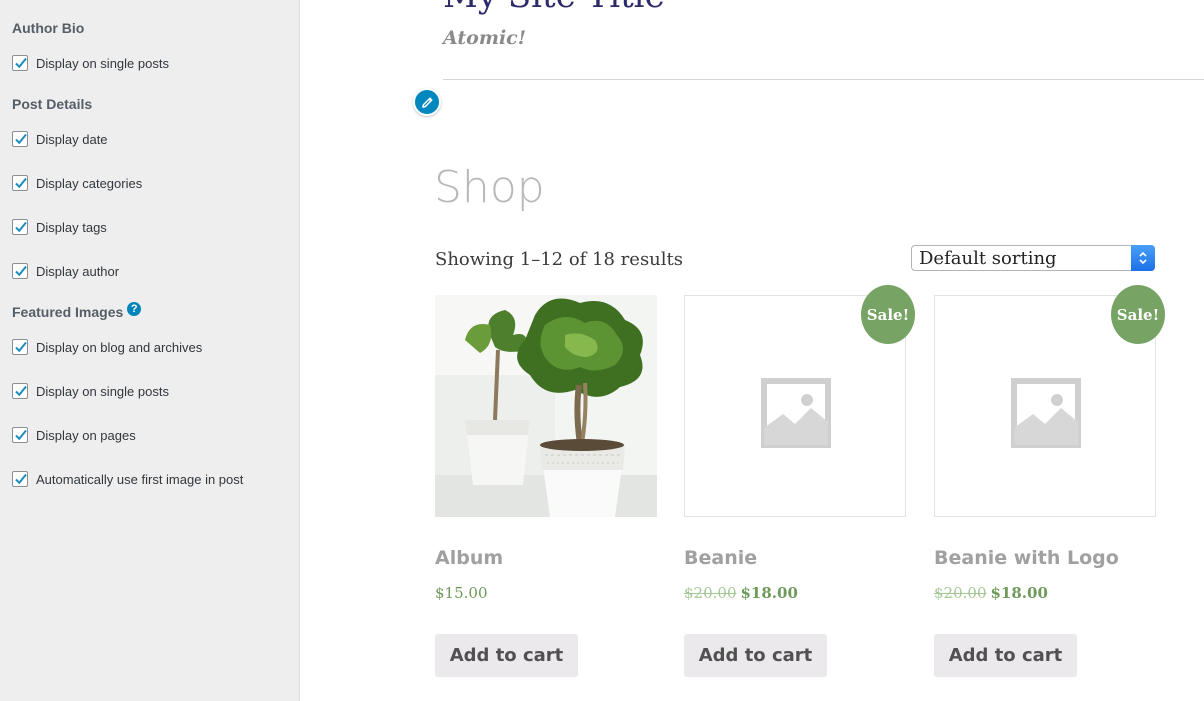  I want to click on featured-blog-archives-option: Display on blog and archives, so click(107, 347).